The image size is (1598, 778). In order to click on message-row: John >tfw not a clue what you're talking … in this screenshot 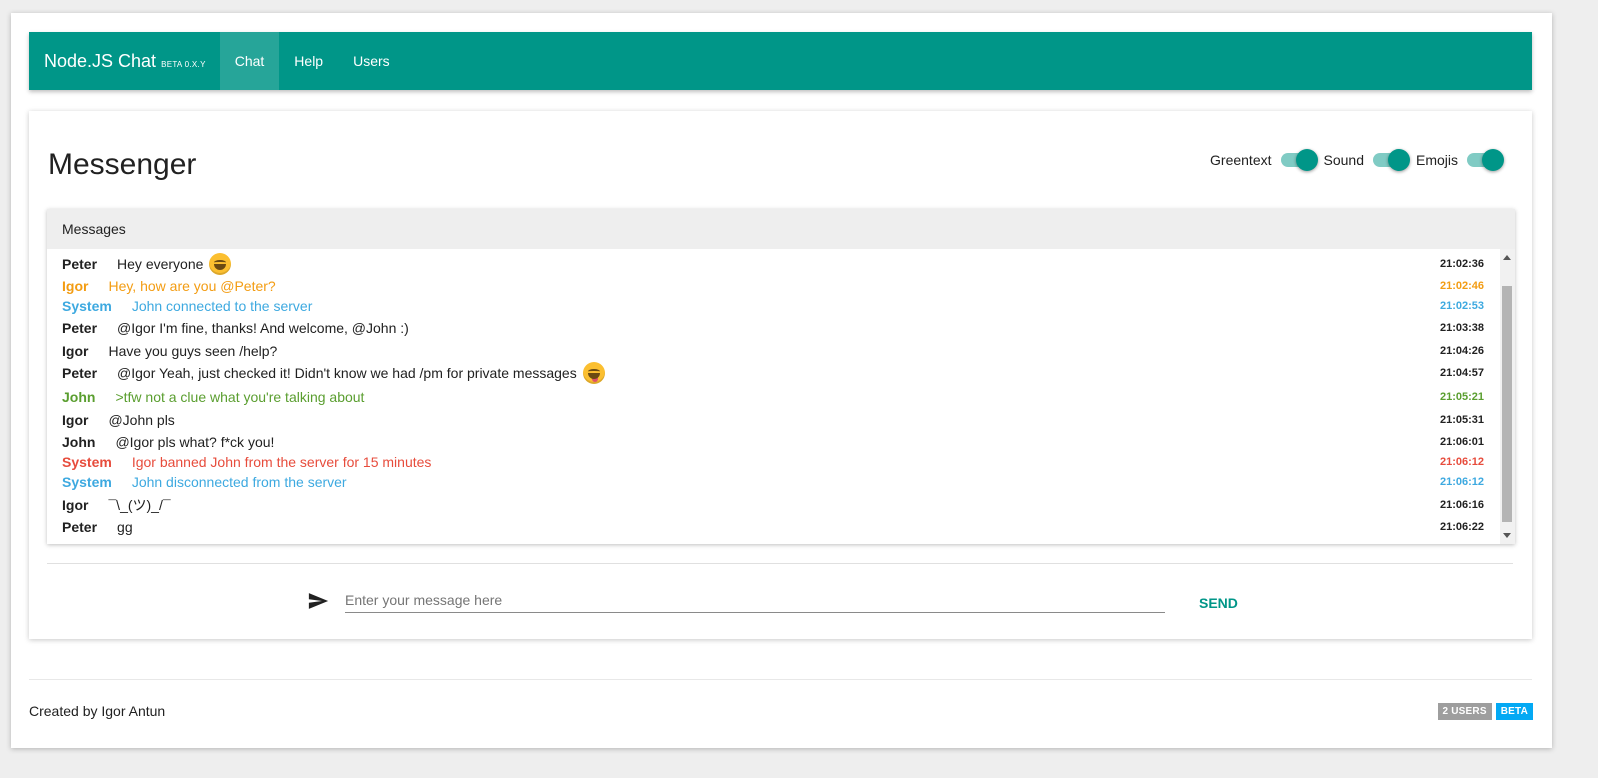, I will do `click(773, 397)`.